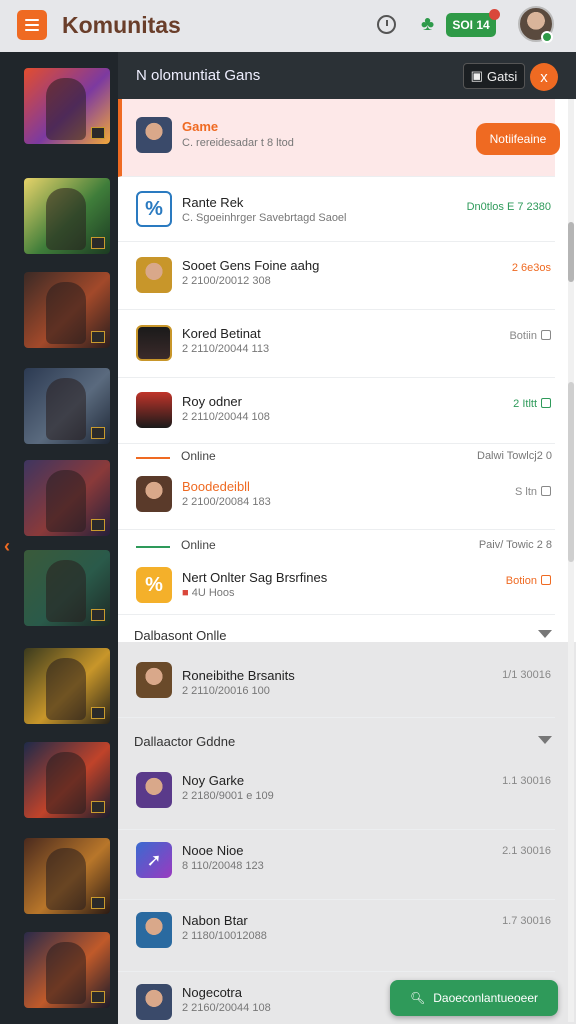 The height and width of the screenshot is (1024, 576). Describe the element at coordinates (184, 741) in the screenshot. I see `dropdown-label: Dallaactor Gddne` at that location.